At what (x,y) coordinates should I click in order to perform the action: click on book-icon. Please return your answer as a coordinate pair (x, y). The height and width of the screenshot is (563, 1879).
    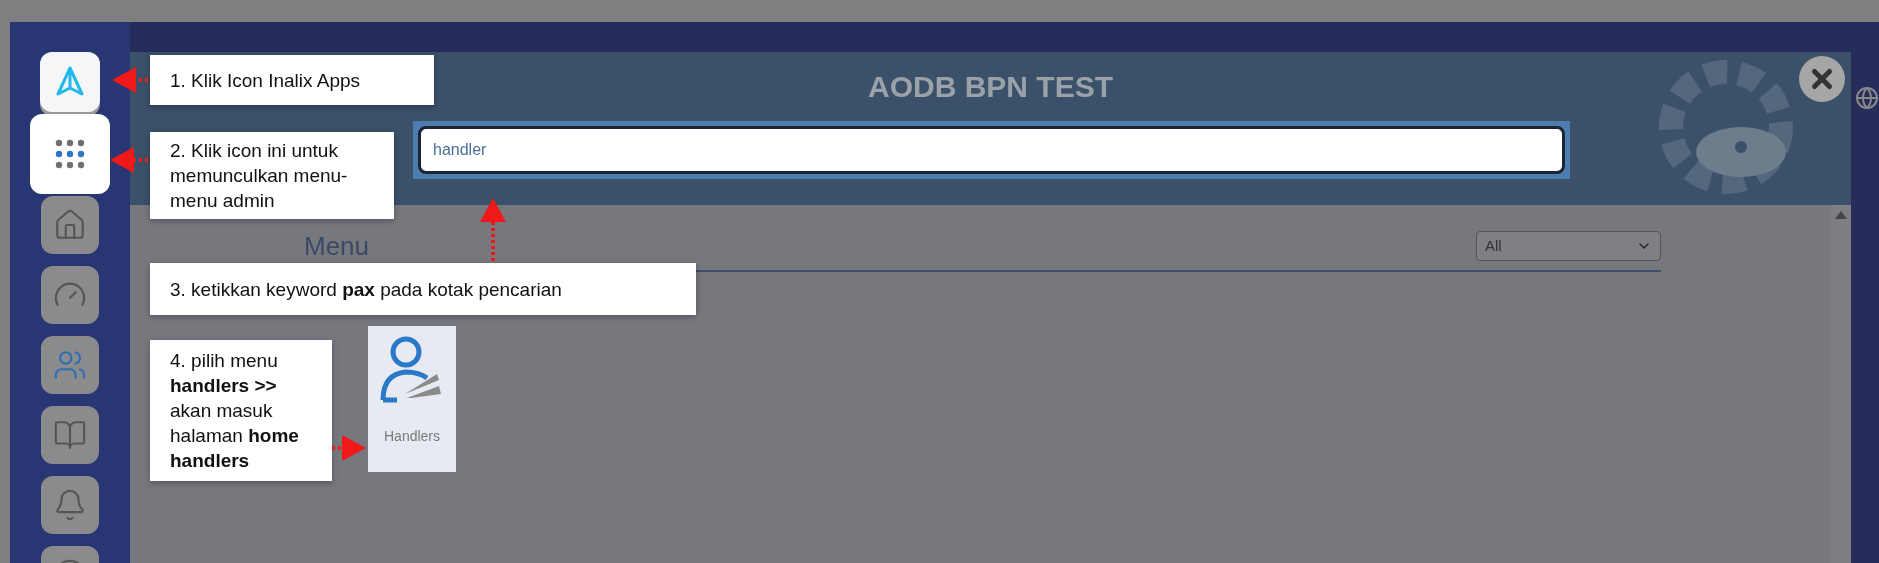
    Looking at the image, I should click on (70, 435).